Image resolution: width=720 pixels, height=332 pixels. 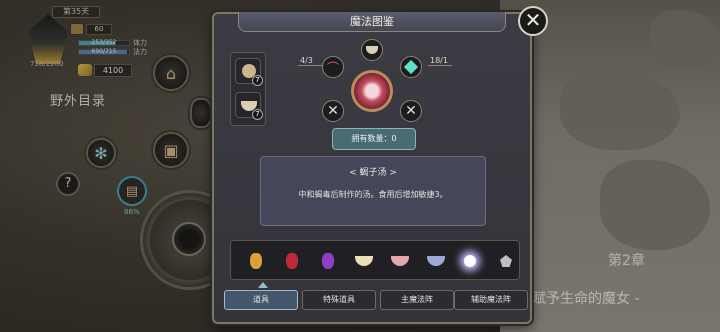 I want to click on bowl-icon, so click(x=372, y=50).